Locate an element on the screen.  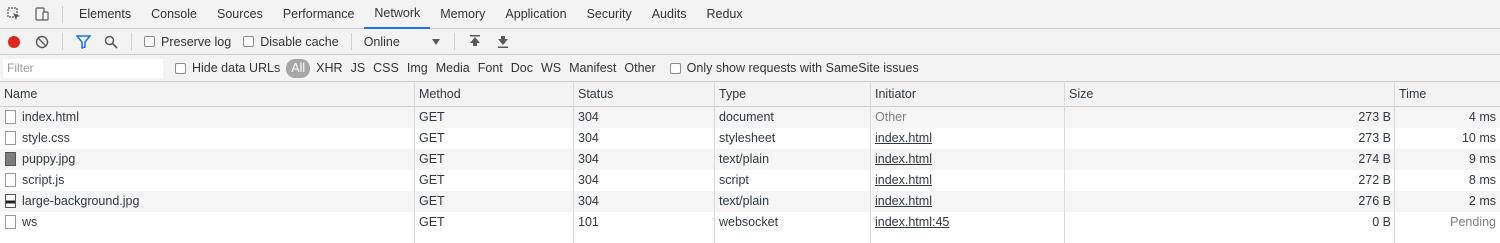
filter-input: Filter is located at coordinates (83, 68).